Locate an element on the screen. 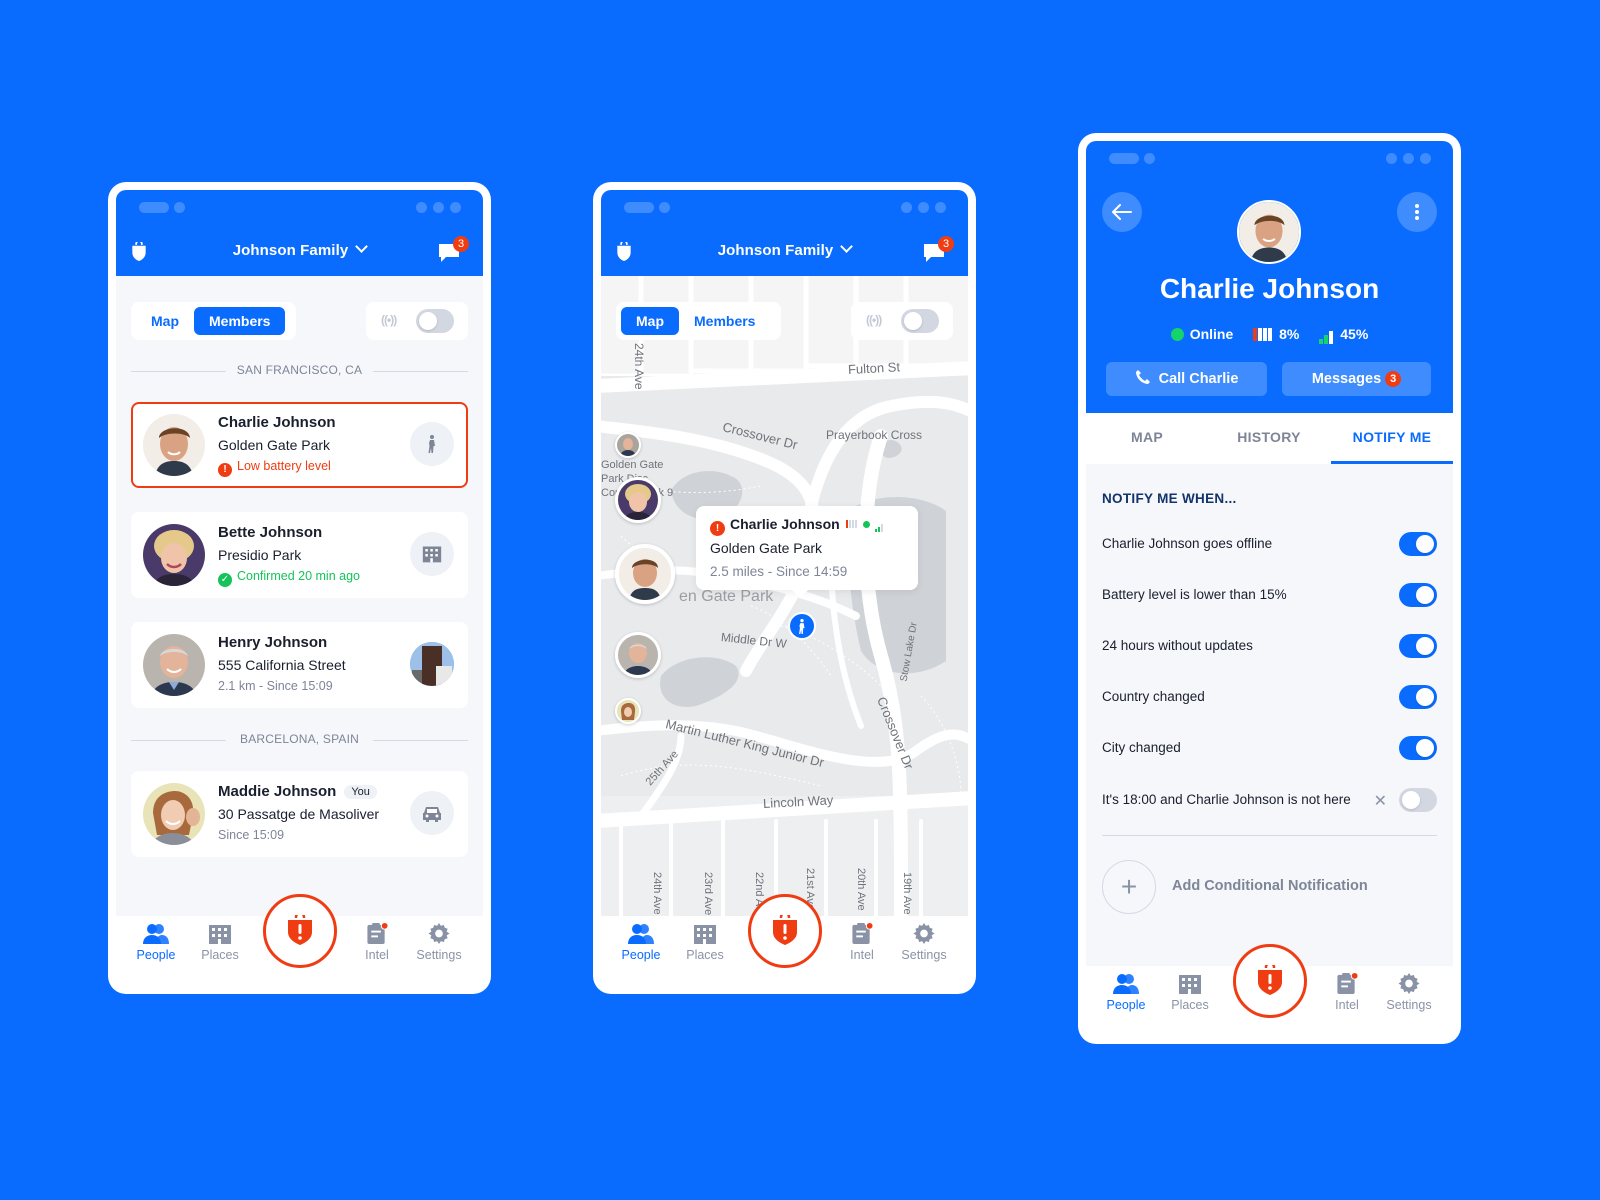 The image size is (1600, 1200). back-button is located at coordinates (1122, 212).